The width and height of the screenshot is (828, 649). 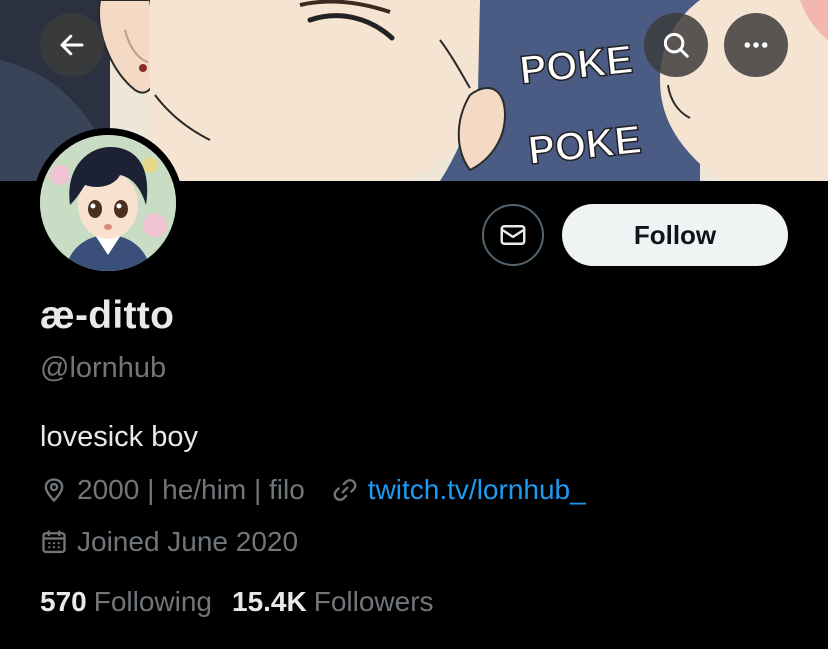 What do you see at coordinates (119, 437) in the screenshot?
I see `profile-bio: lovesick boy` at bounding box center [119, 437].